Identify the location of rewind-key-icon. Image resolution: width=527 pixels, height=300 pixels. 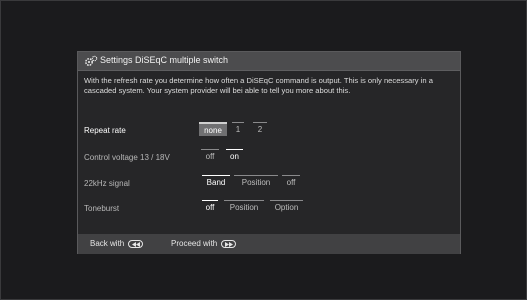
(136, 243).